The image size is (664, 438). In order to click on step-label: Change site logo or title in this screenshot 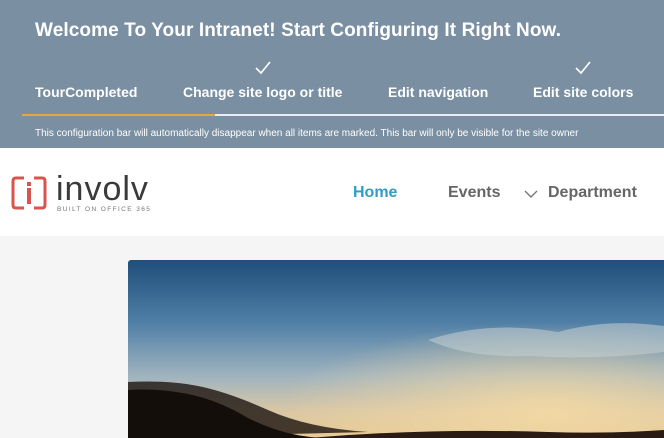, I will do `click(263, 92)`.